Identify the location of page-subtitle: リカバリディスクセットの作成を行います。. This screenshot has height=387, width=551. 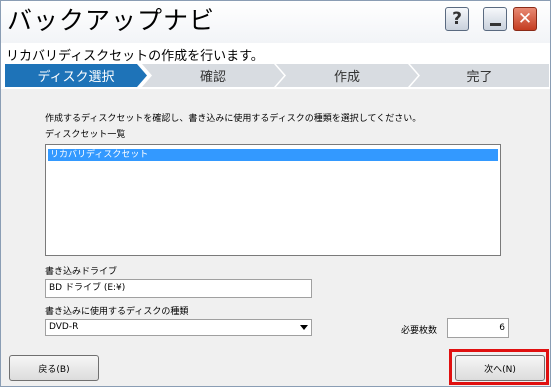
(135, 56).